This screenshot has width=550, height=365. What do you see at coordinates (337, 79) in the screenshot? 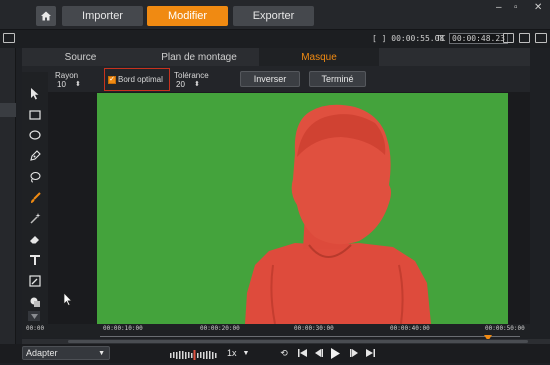
I see `done-button: Terminé` at bounding box center [337, 79].